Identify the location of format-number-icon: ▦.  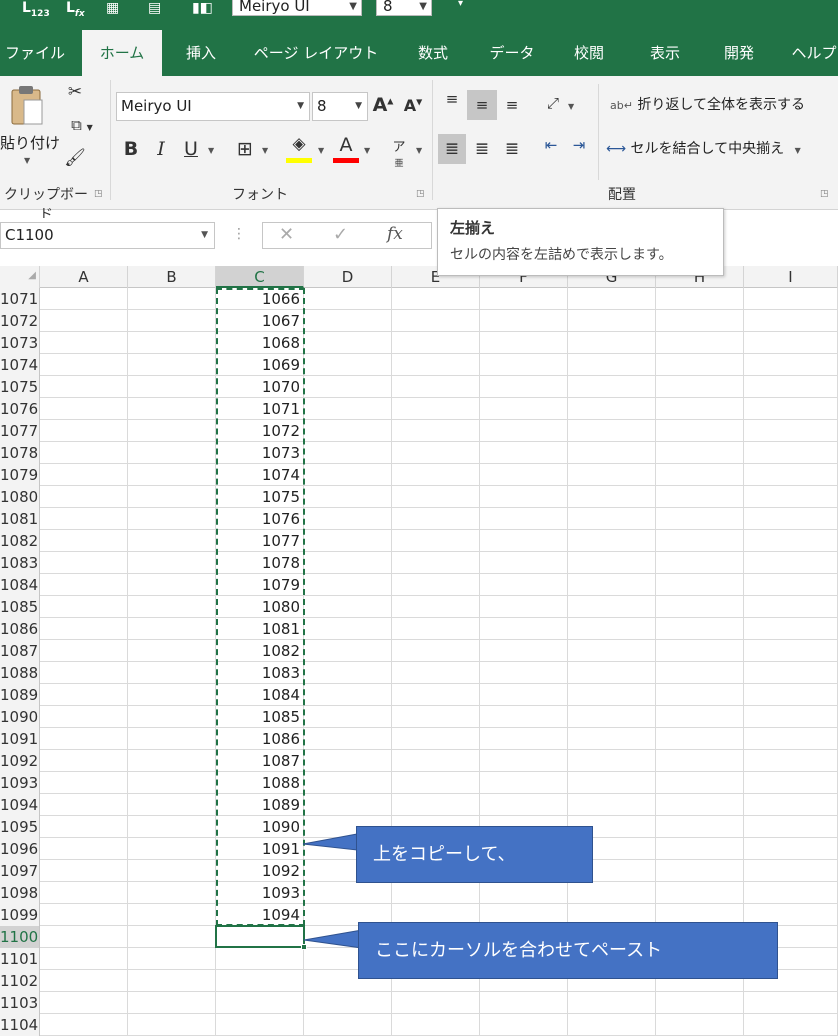
(112, 9).